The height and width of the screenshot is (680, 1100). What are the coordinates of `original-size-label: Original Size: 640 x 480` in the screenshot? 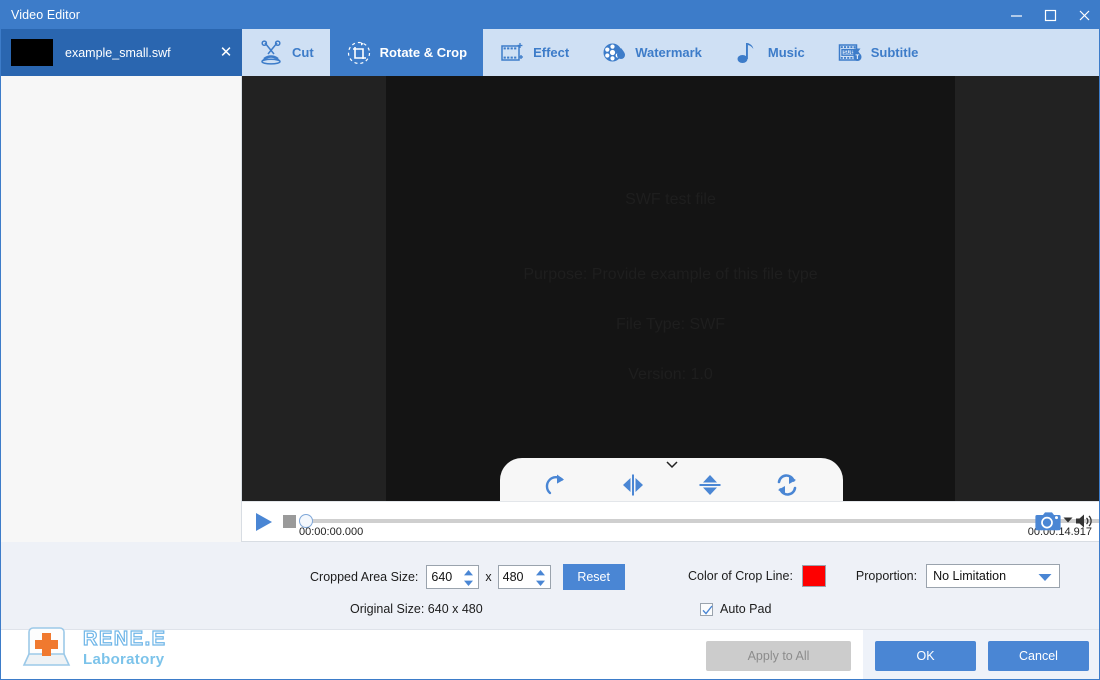 It's located at (416, 609).